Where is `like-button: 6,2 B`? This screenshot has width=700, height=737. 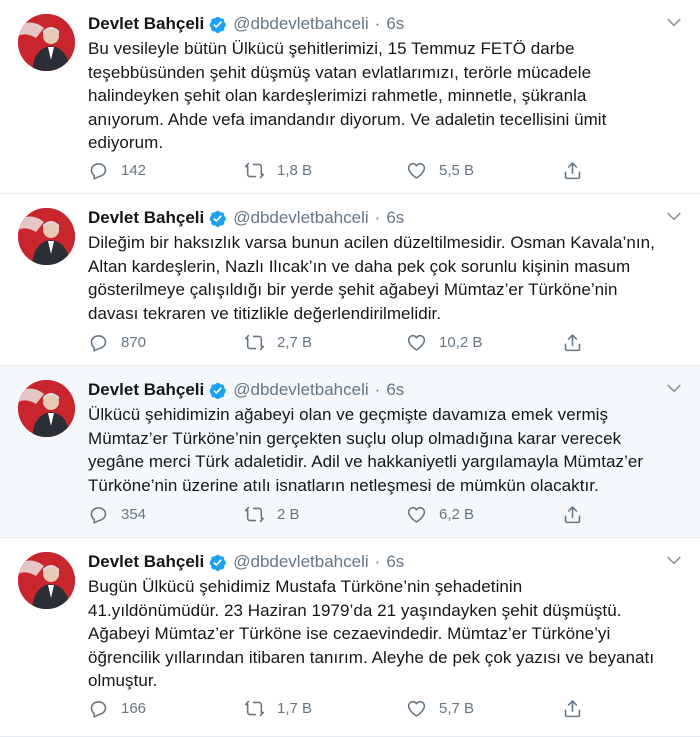 like-button: 6,2 B is located at coordinates (440, 514).